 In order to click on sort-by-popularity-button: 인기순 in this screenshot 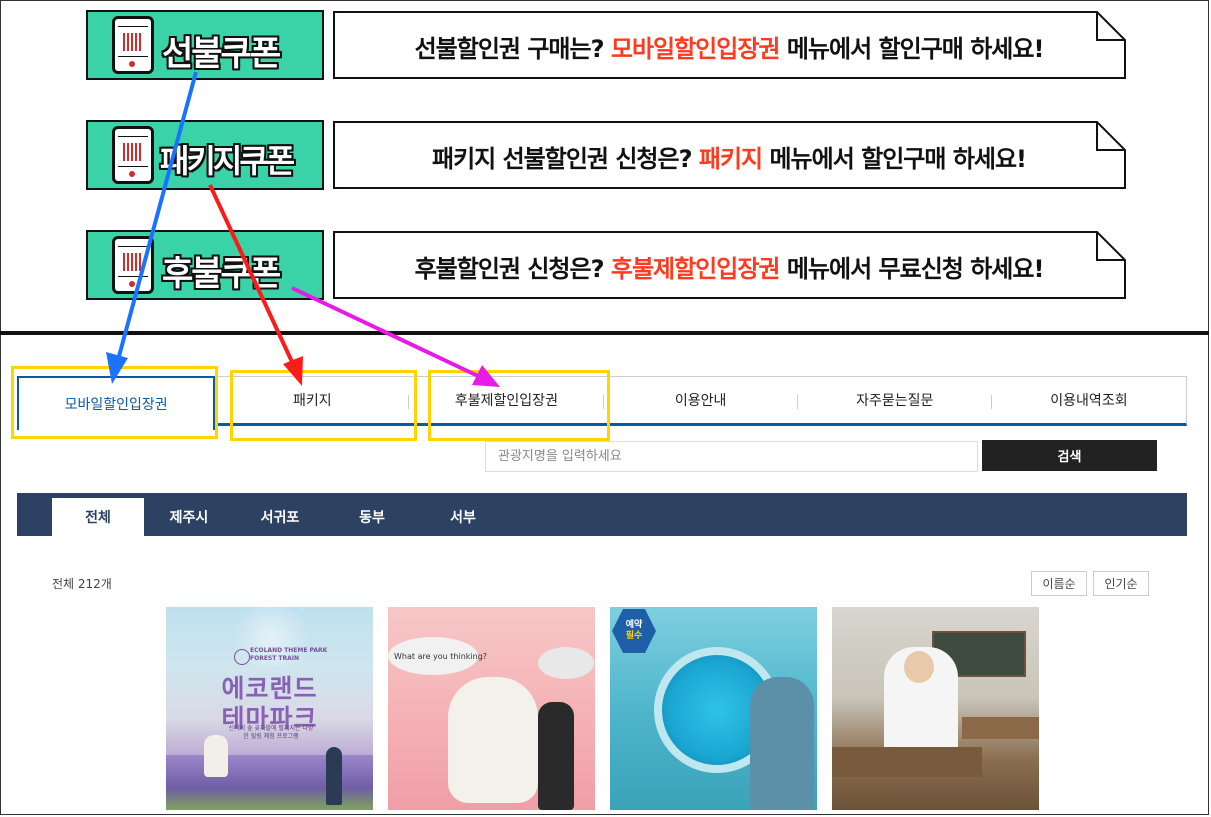, I will do `click(1121, 583)`.